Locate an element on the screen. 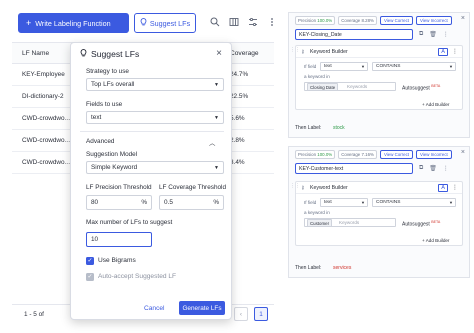 The image size is (474, 333). lf-actions: ⧉ 🗑 ⋮ is located at coordinates (434, 34).